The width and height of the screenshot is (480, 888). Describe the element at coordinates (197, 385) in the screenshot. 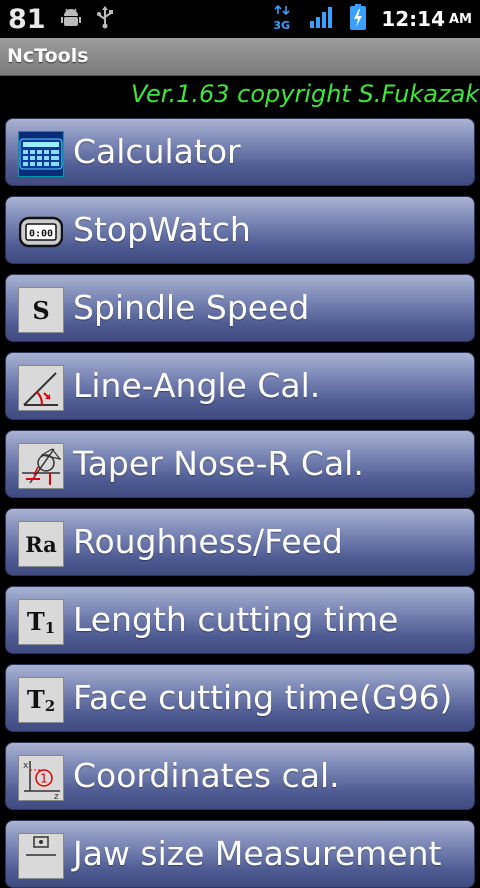

I see `menu-item-label: Line-Angle Cal.` at that location.